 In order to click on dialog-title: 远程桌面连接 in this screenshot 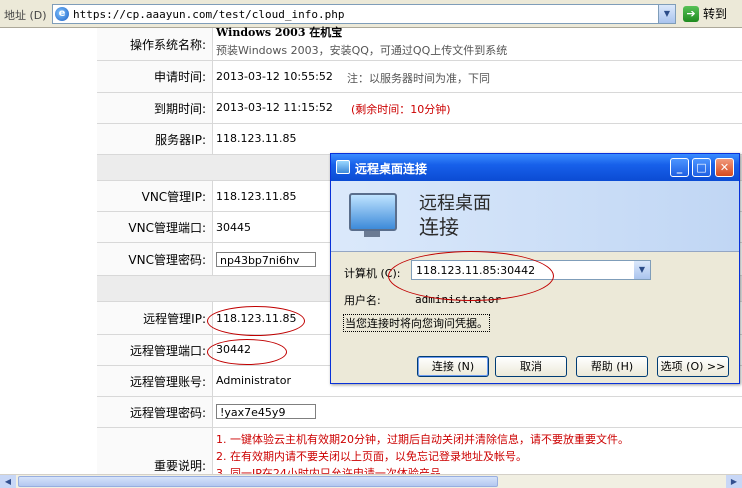, I will do `click(391, 169)`.